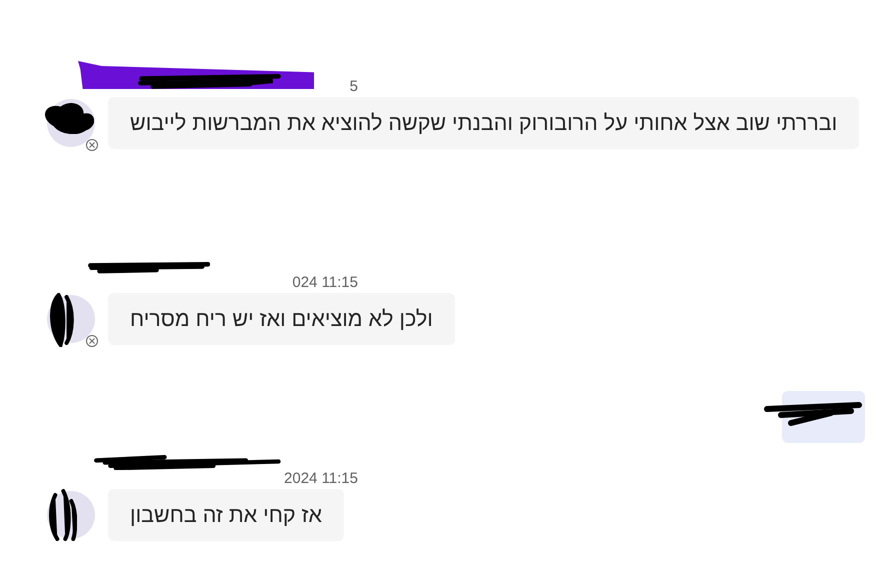 This screenshot has height=580, width=886. Describe the element at coordinates (281, 319) in the screenshot. I see `message-bubble: ולכן לא מוציאים ואז יש ריח מסריח` at that location.